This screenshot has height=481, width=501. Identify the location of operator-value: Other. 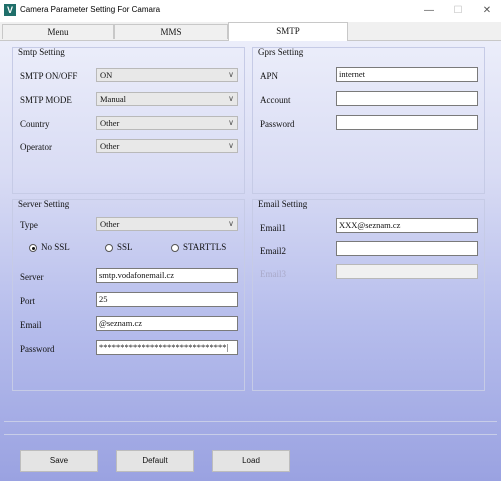
(110, 146).